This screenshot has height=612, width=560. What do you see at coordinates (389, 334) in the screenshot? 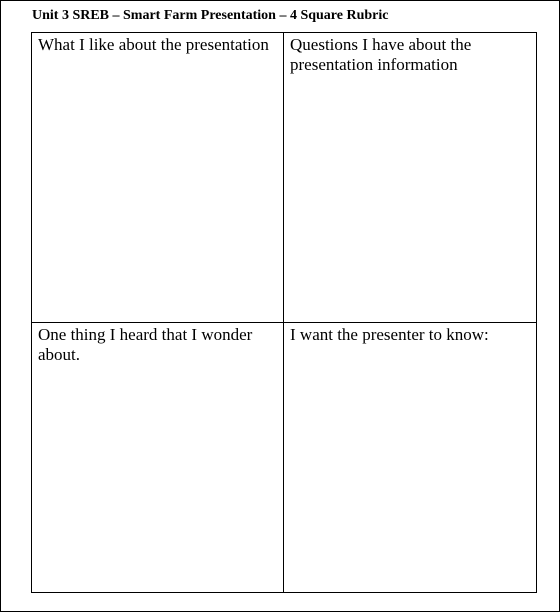
I see `rubric-prompt-presenter-note: I want the presenter to know:` at bounding box center [389, 334].